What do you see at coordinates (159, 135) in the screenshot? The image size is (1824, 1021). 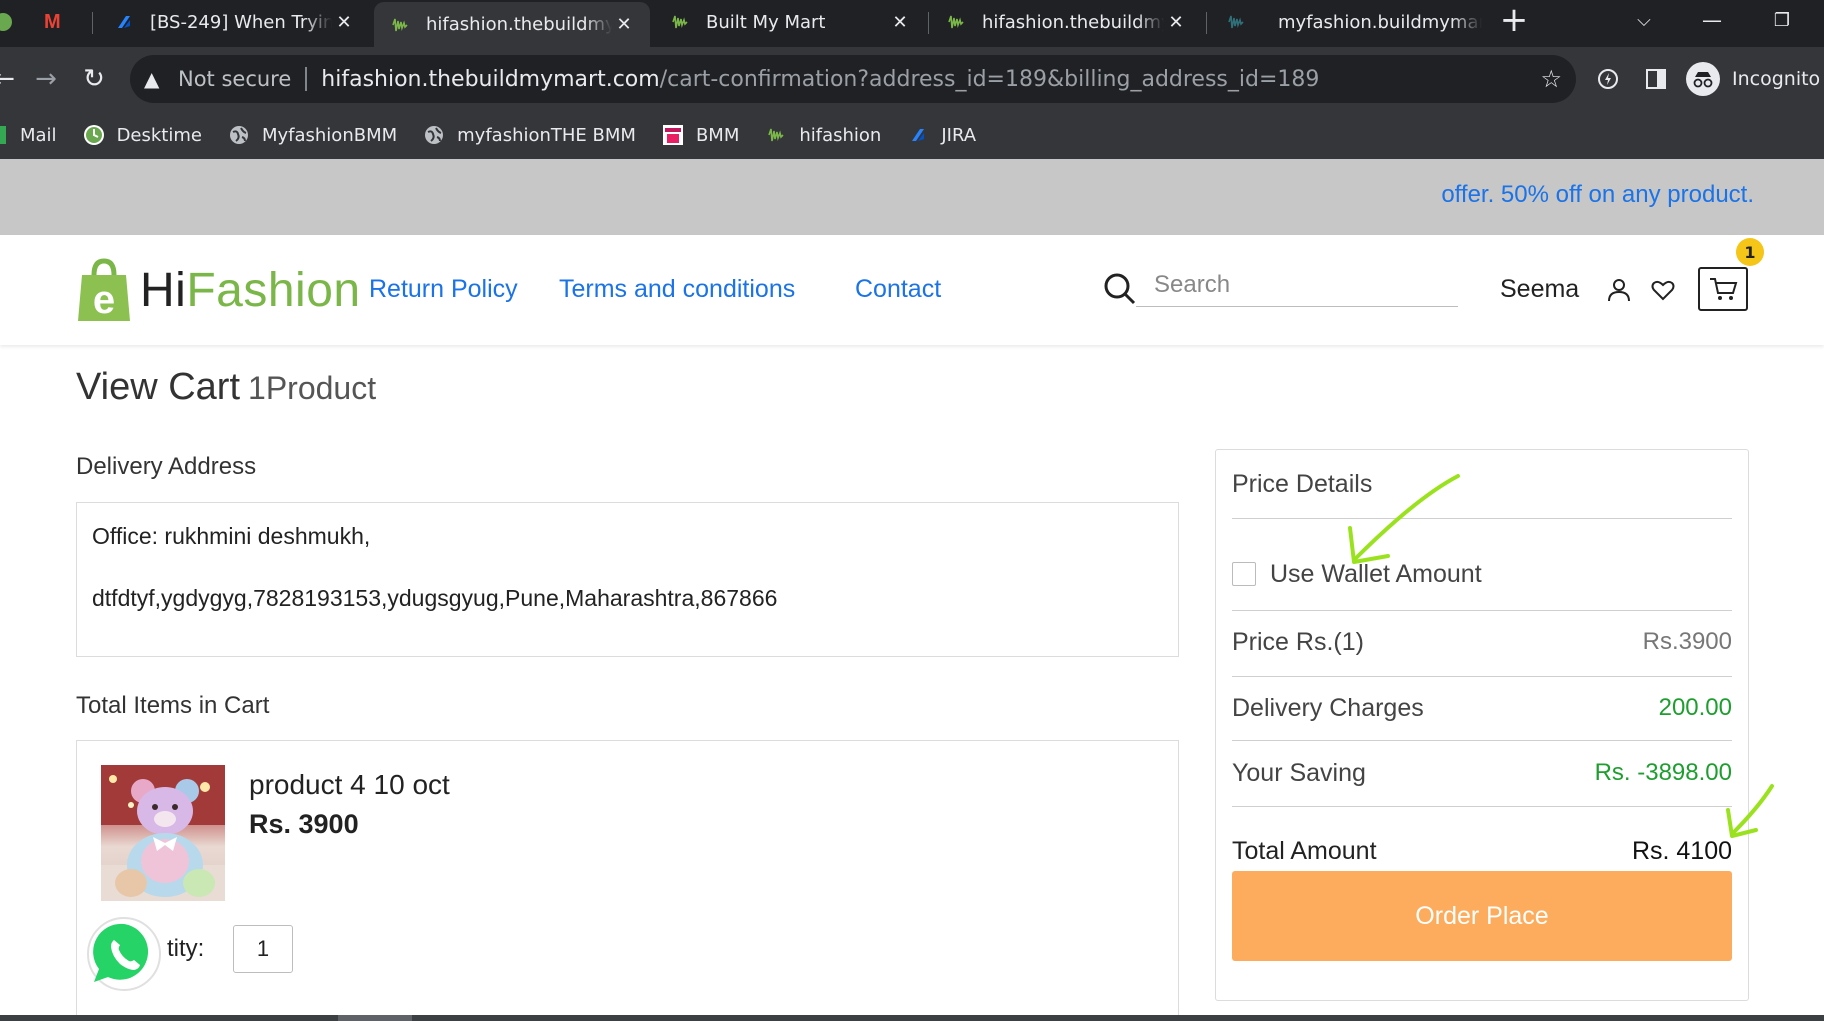 I see `bookmark-label: Desktime` at bounding box center [159, 135].